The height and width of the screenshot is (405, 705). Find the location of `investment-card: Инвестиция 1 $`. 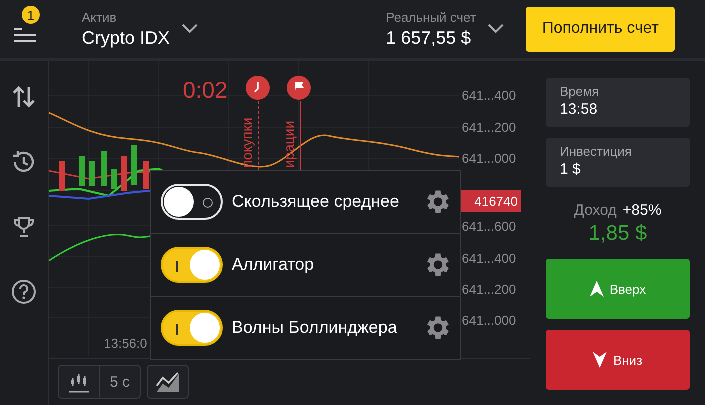

investment-card: Инвестиция 1 $ is located at coordinates (618, 162).